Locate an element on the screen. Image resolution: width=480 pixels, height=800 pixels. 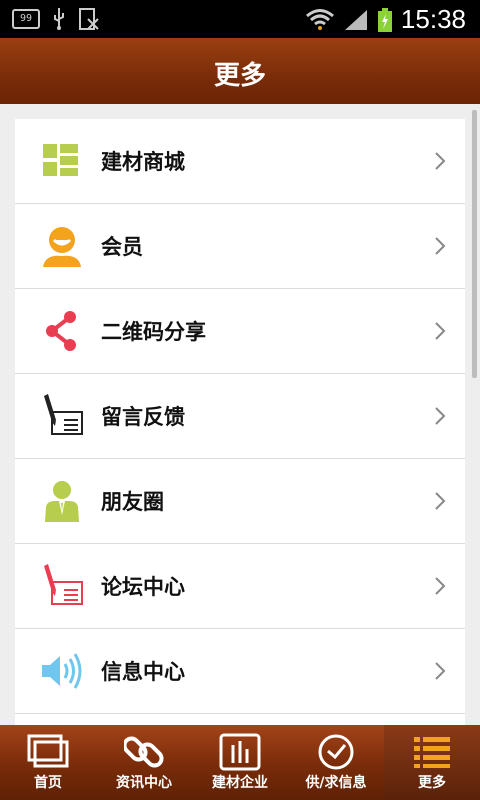
menu-item-forum-center: 论坛中心 is located at coordinates (240, 586).